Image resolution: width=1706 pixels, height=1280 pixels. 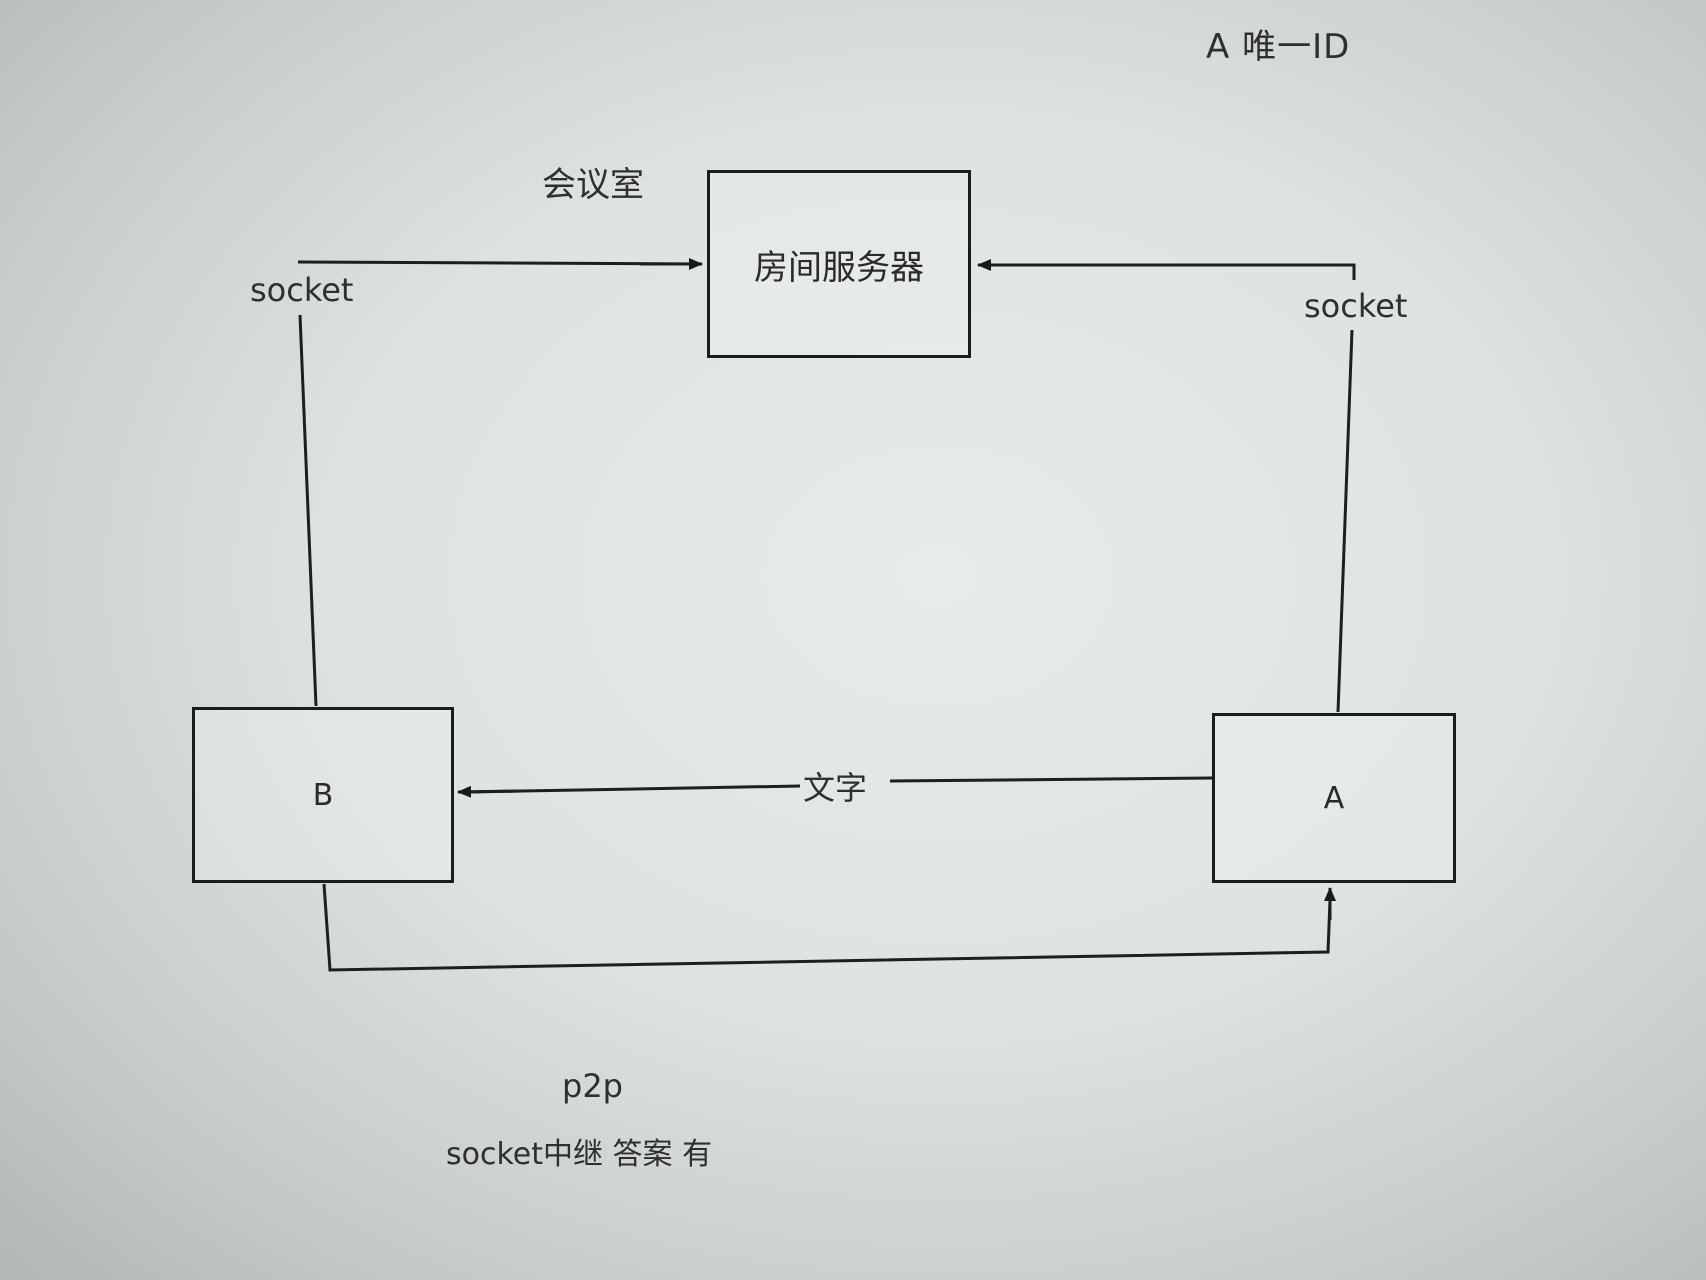 What do you see at coordinates (500, 483) in the screenshot?
I see `edge-b-to-server` at bounding box center [500, 483].